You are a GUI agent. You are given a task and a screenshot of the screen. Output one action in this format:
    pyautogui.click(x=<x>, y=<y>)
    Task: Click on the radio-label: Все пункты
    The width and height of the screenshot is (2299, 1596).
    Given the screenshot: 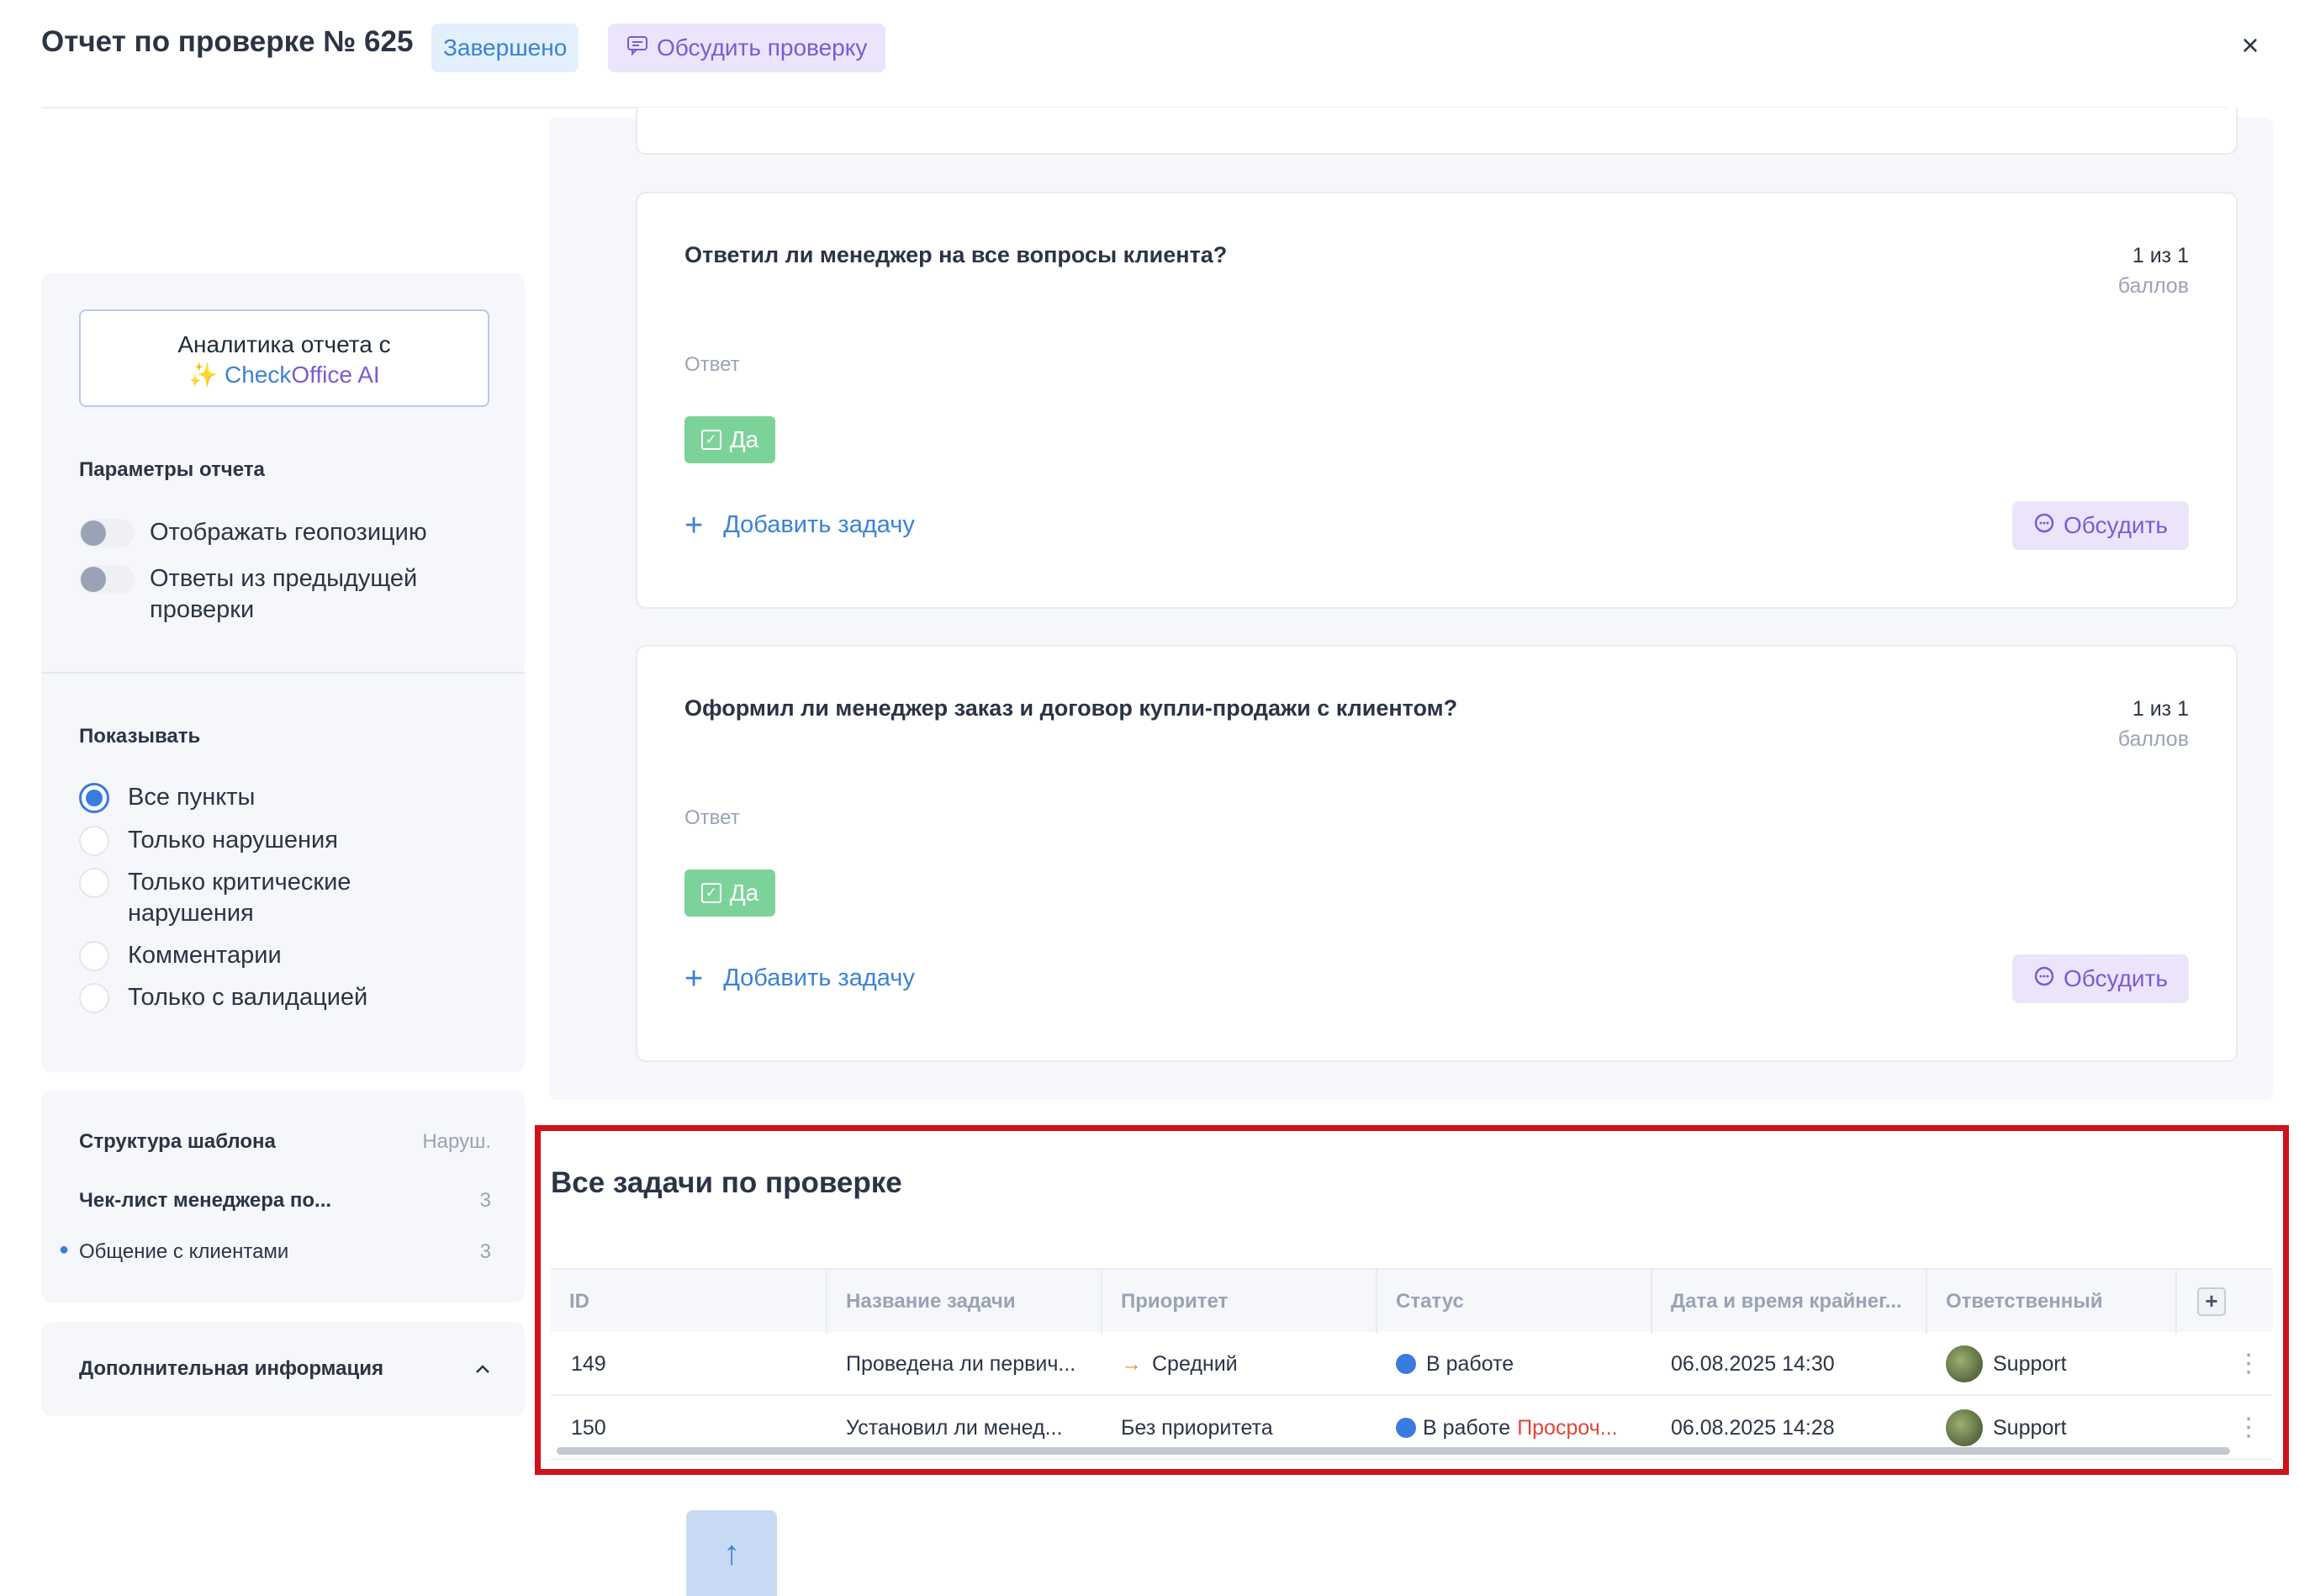 What is the action you would take?
    pyautogui.click(x=192, y=797)
    